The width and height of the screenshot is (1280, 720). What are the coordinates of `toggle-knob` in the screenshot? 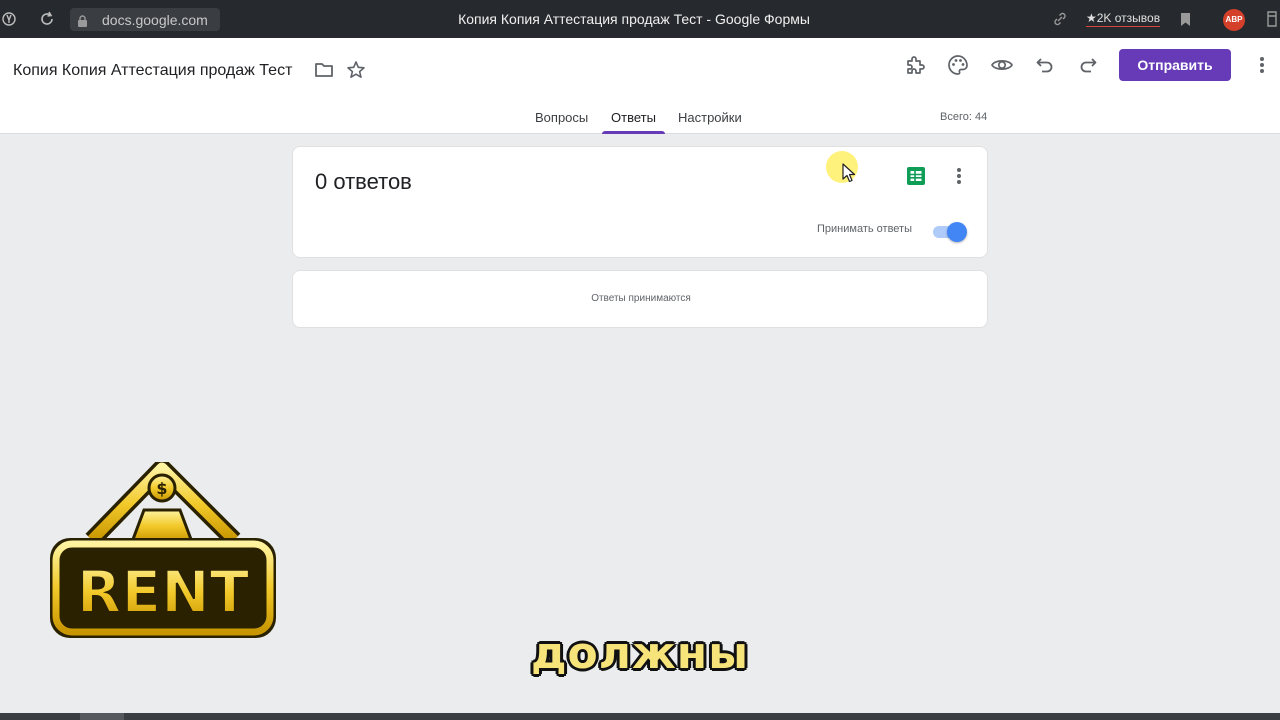 It's located at (957, 232).